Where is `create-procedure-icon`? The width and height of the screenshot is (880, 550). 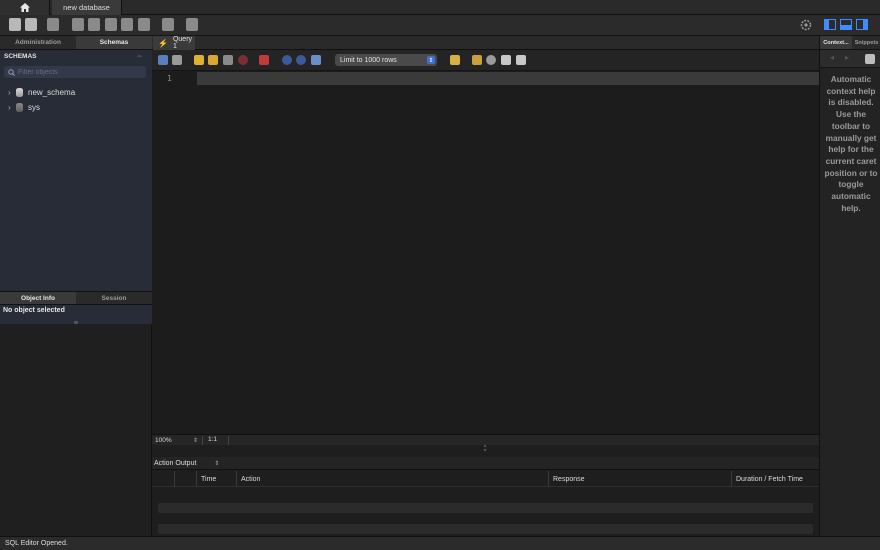 create-procedure-icon is located at coordinates (127, 24).